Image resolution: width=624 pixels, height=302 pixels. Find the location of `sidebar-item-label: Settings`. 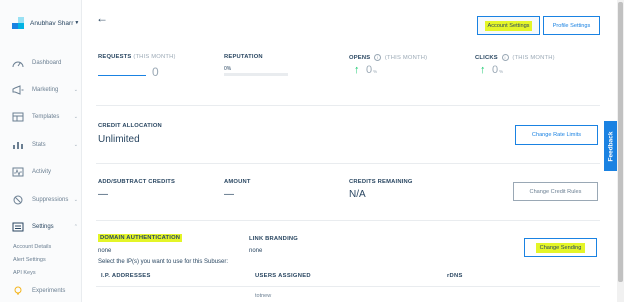

sidebar-item-label: Settings is located at coordinates (43, 227).